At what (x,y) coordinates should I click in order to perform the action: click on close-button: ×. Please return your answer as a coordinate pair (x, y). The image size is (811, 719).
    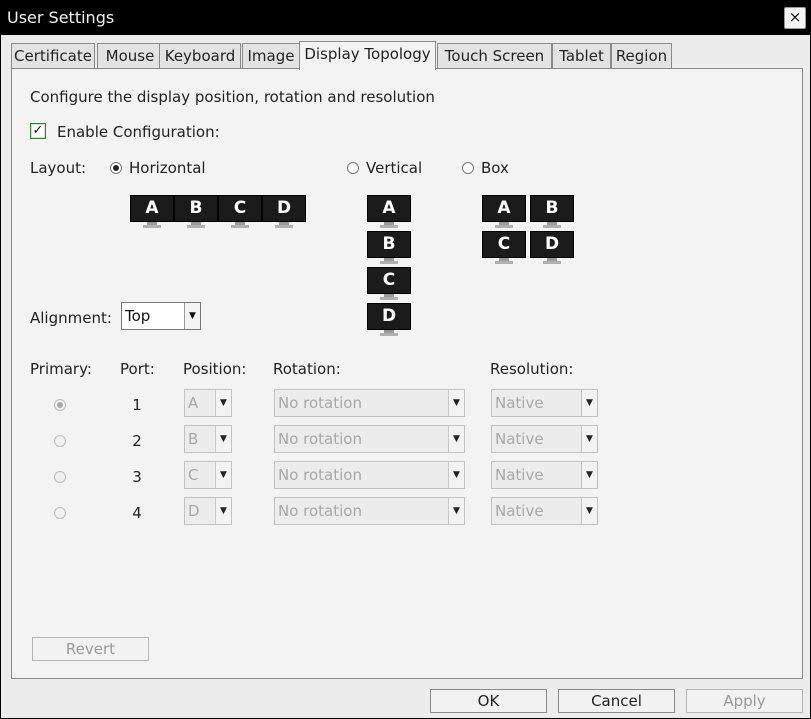
    Looking at the image, I should click on (795, 18).